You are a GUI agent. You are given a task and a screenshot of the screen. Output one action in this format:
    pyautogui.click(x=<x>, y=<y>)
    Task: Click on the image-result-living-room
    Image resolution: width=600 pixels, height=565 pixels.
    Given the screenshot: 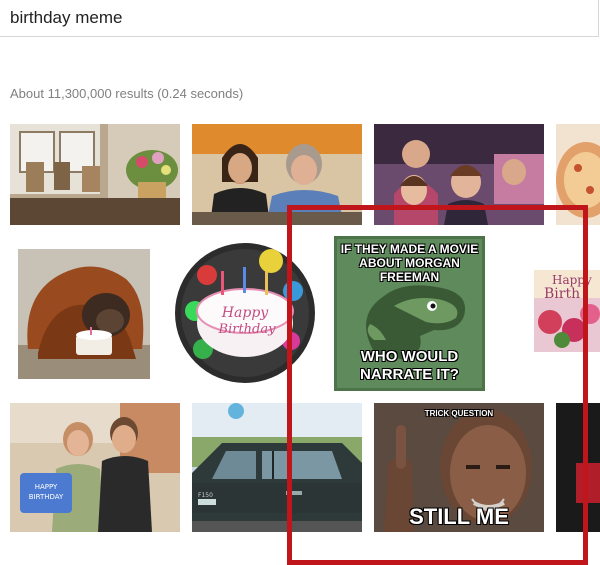 What is the action you would take?
    pyautogui.click(x=95, y=174)
    